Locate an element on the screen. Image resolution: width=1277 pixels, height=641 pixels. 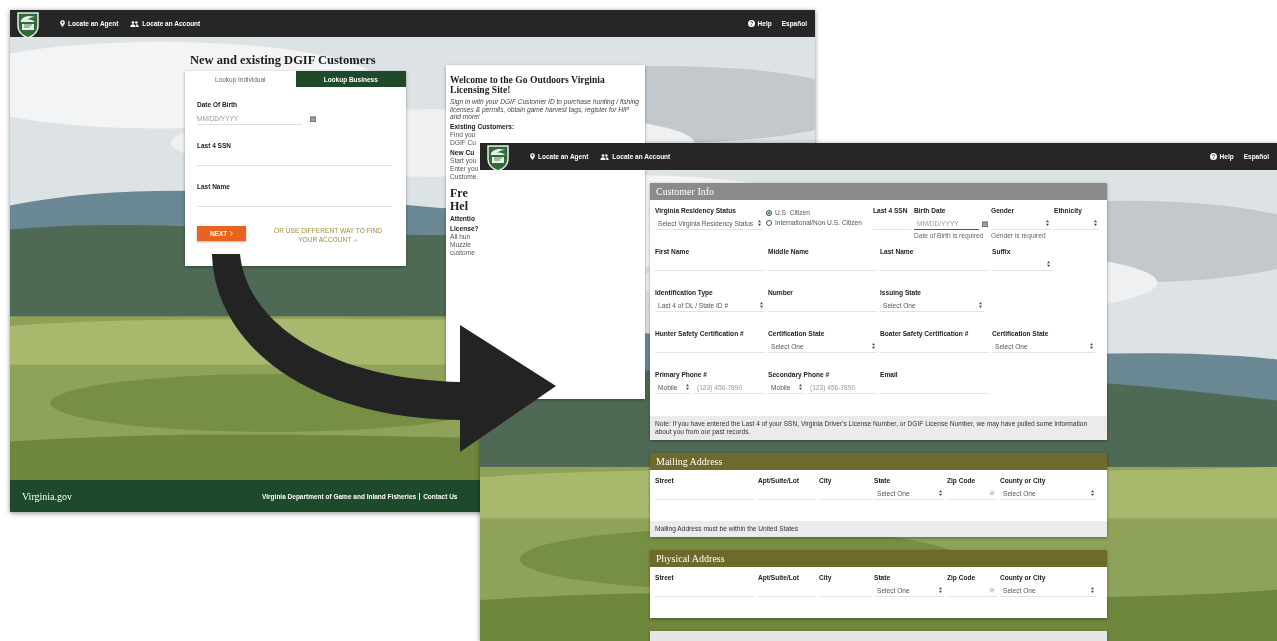
card-header: Mailing Address is located at coordinates (878, 461).